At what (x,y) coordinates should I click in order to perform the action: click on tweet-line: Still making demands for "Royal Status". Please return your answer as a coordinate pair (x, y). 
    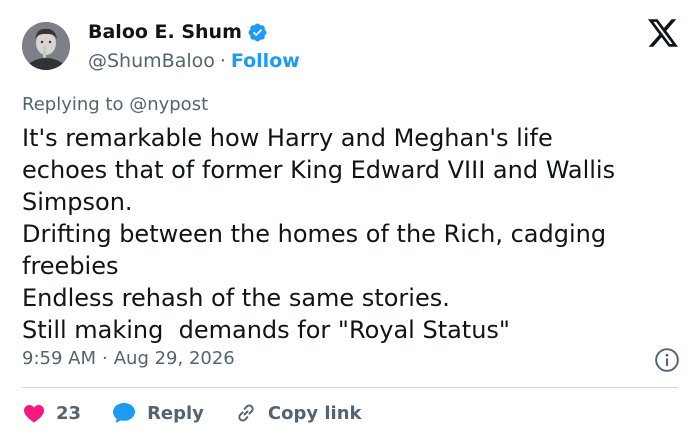
    Looking at the image, I should click on (266, 330).